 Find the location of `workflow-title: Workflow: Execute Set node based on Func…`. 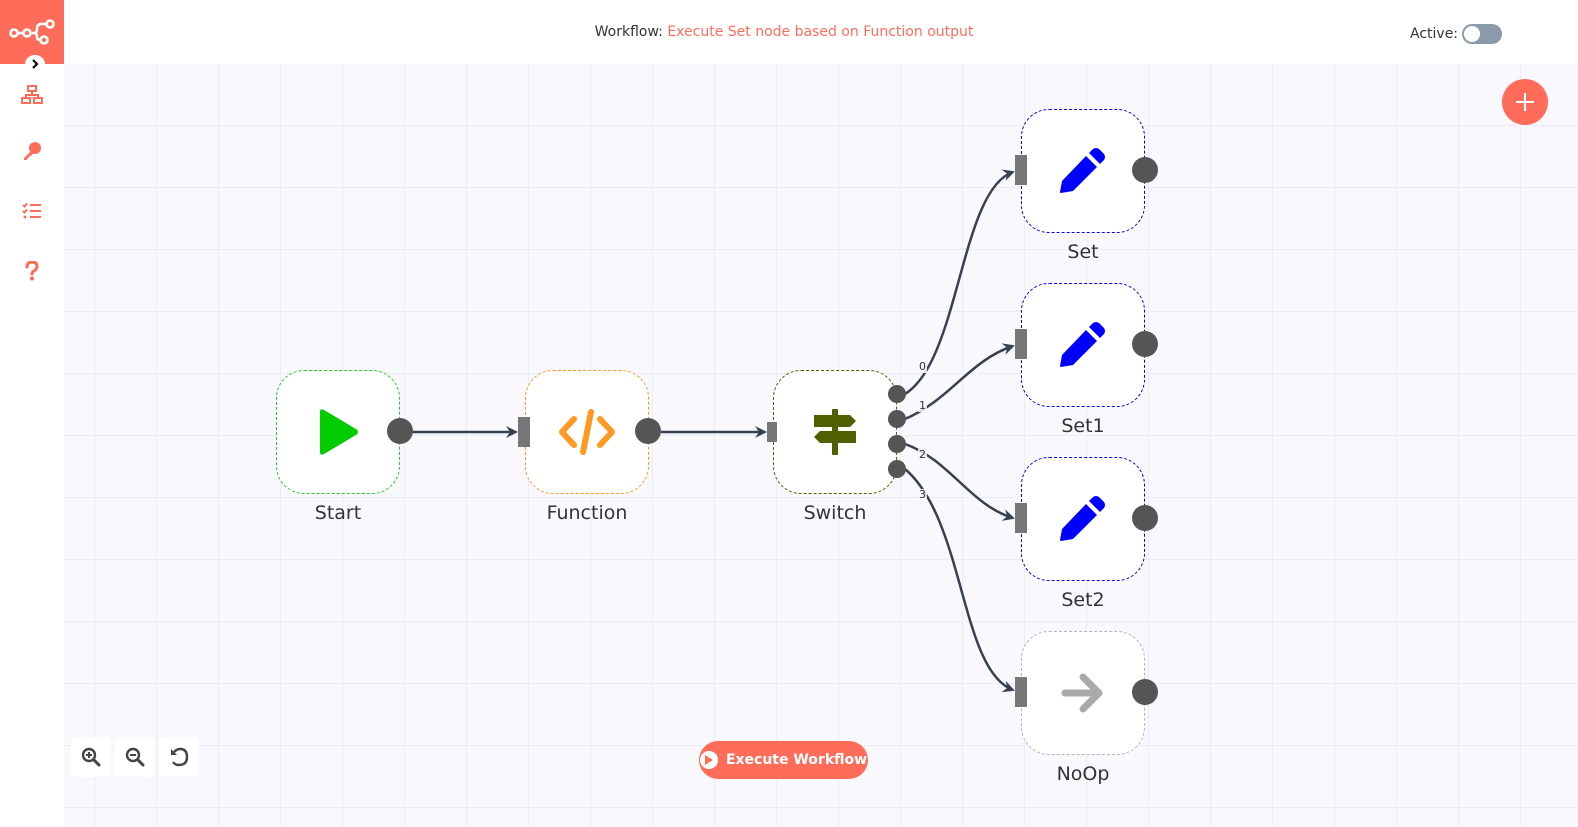

workflow-title: Workflow: Execute Set node based on Func… is located at coordinates (784, 32).